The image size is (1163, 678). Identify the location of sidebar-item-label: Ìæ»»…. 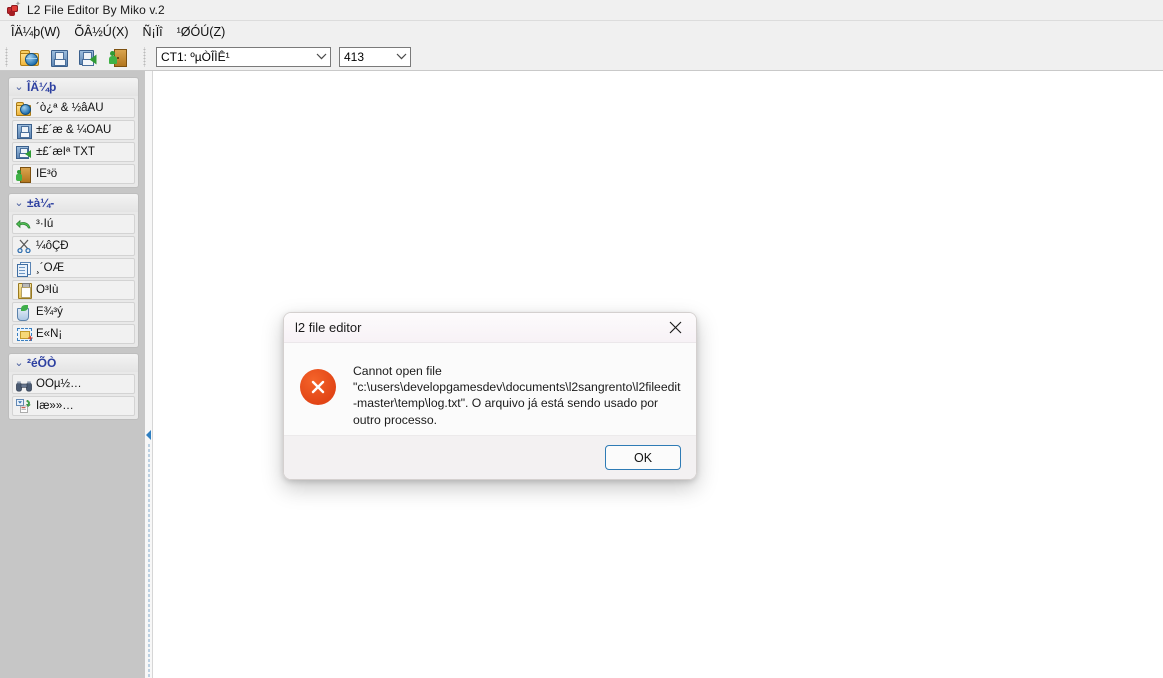
(55, 406).